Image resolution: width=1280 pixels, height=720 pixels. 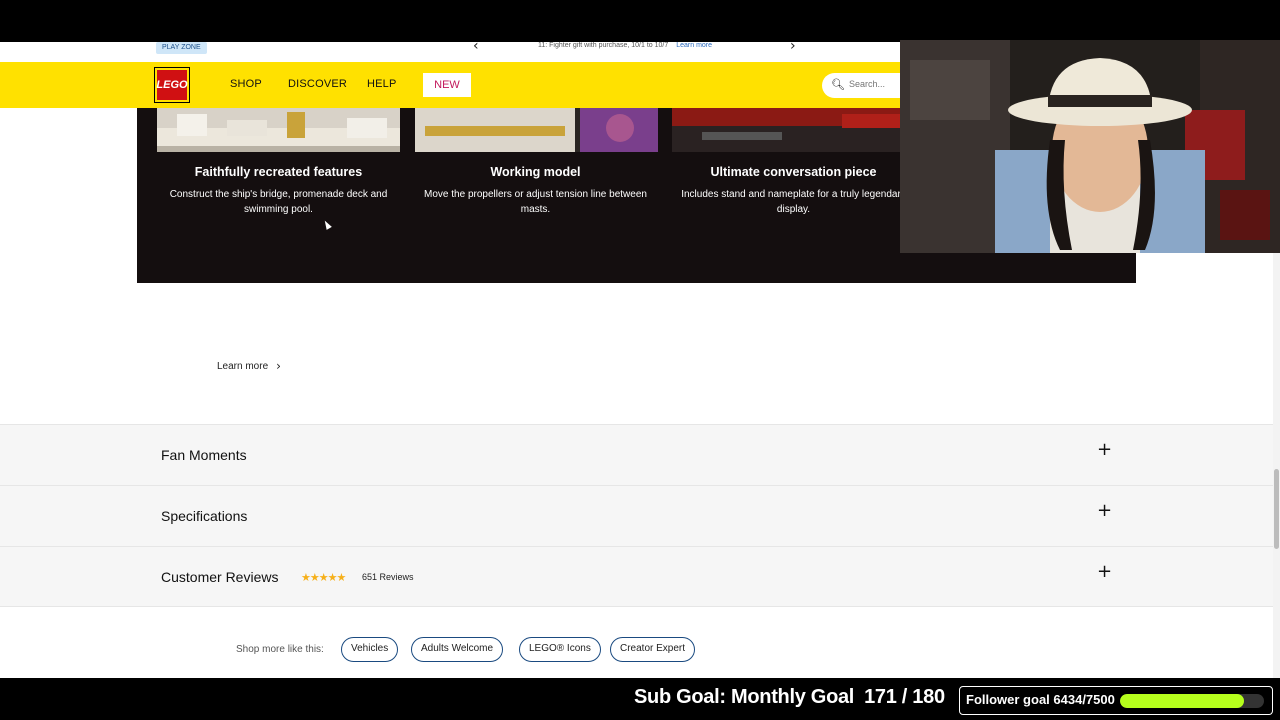 I want to click on promo-learn-more-link: Learn more, so click(x=694, y=45).